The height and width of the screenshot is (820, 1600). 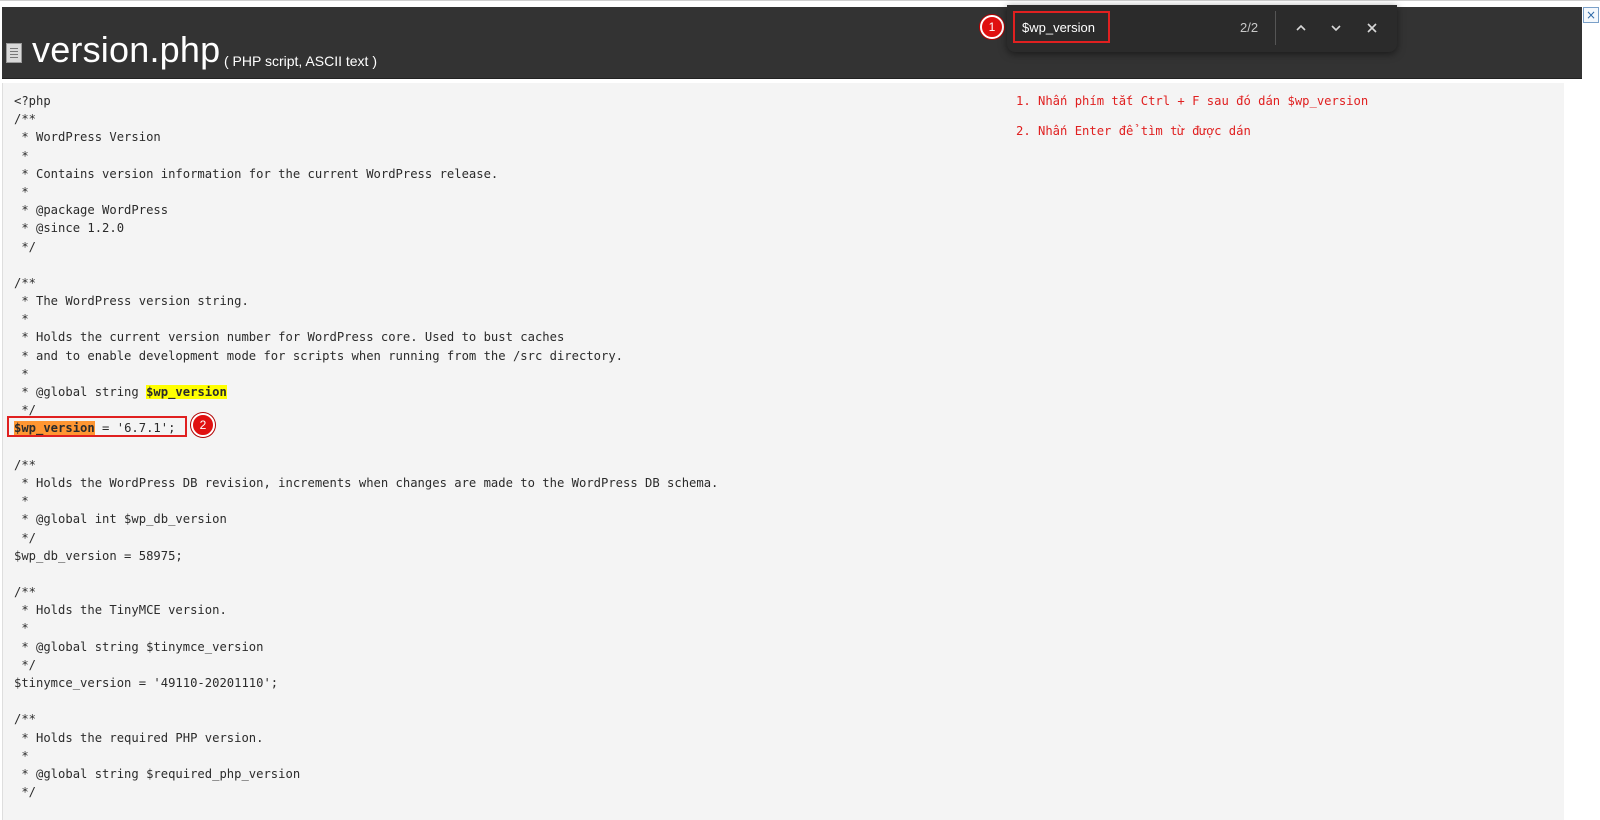 I want to click on code-line: * @global string $required_php_version, so click(x=157, y=773).